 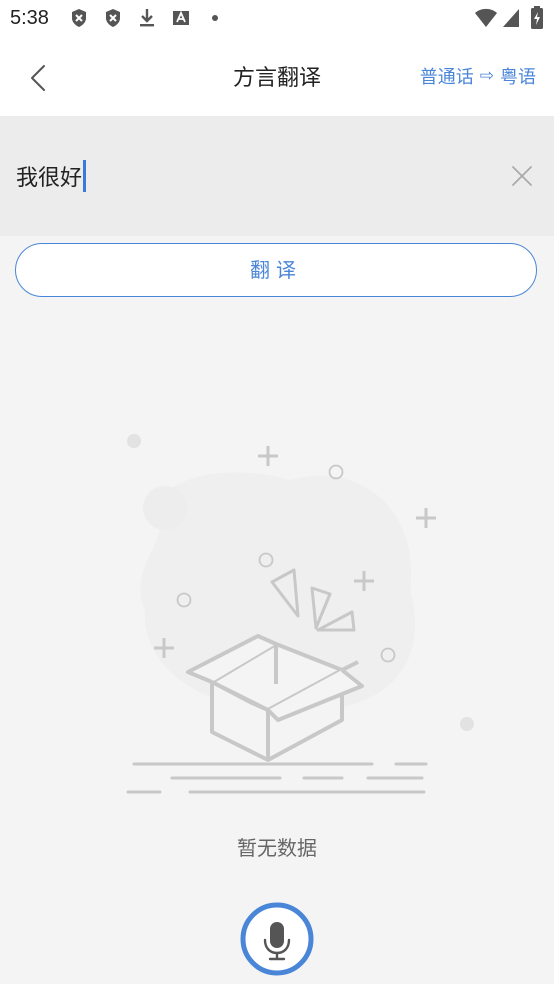 What do you see at coordinates (147, 20) in the screenshot?
I see `download-icon` at bounding box center [147, 20].